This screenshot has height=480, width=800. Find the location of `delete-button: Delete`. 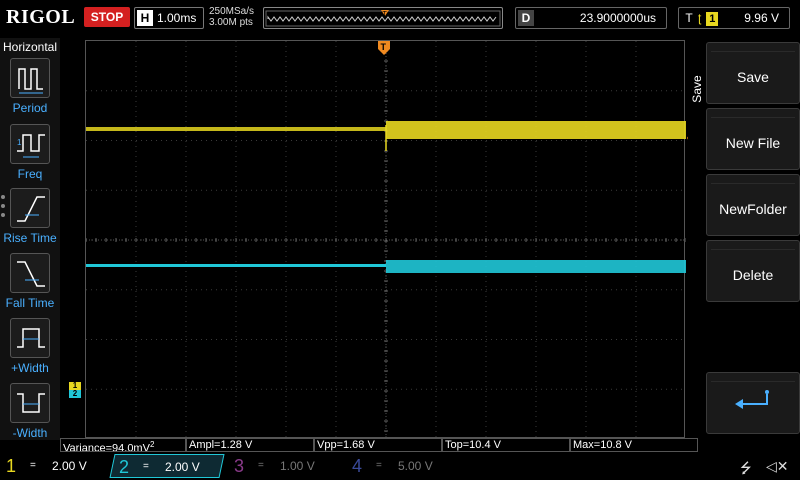

delete-button: Delete is located at coordinates (753, 271).